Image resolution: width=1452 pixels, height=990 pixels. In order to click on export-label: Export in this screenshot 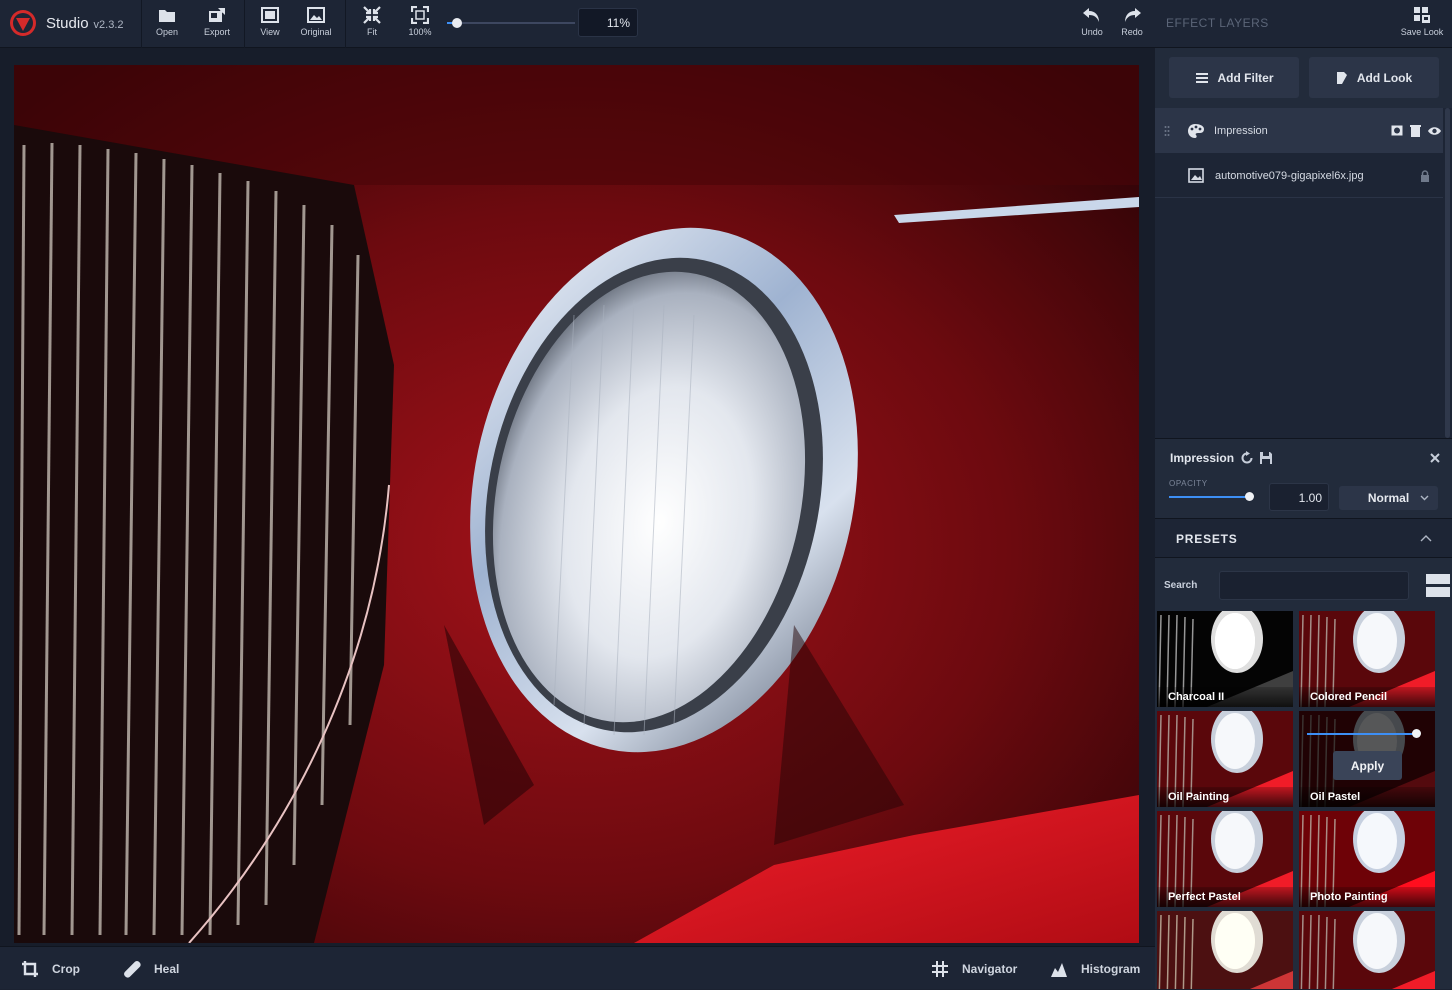, I will do `click(216, 32)`.